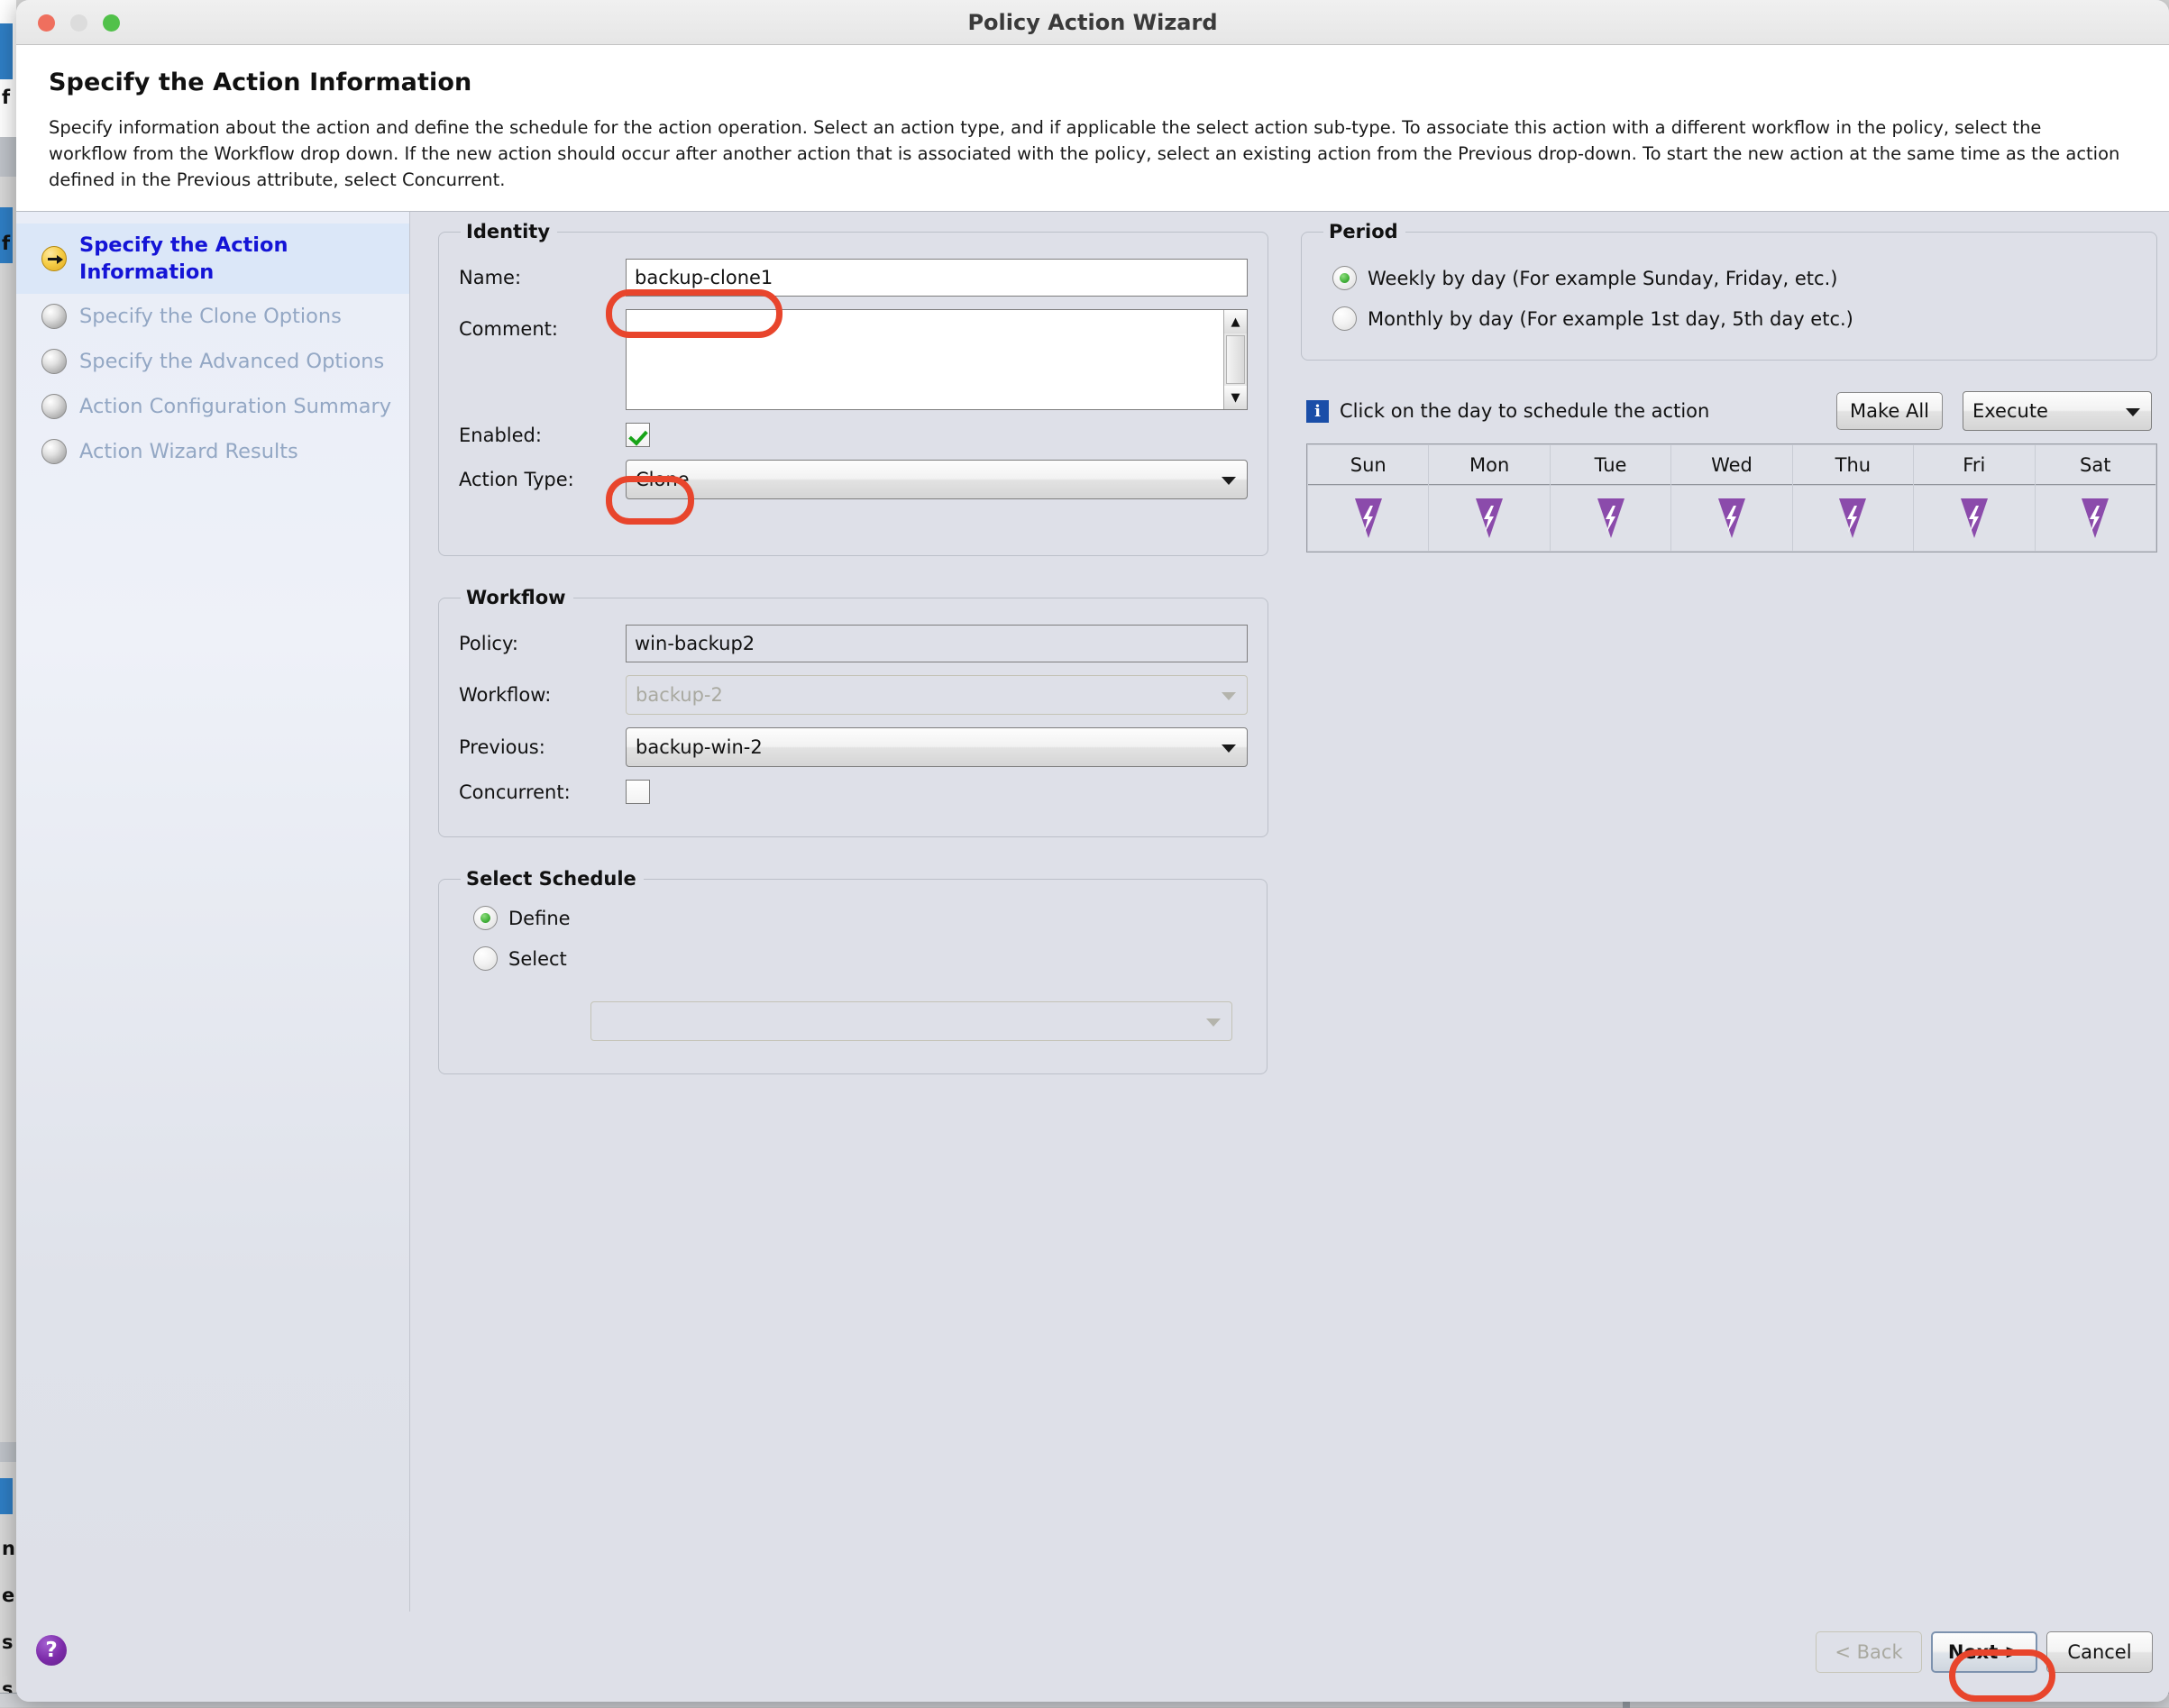 The height and width of the screenshot is (1708, 2169). Describe the element at coordinates (231, 362) in the screenshot. I see `step-label: Specify the Advanced Options` at that location.